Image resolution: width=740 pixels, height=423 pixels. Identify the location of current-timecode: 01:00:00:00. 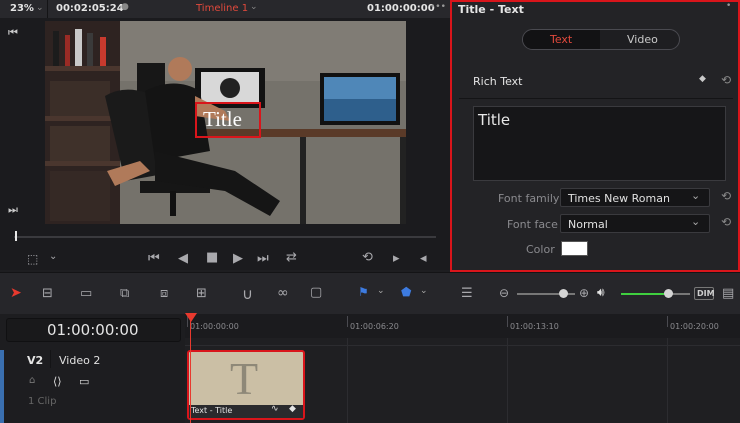
(401, 8).